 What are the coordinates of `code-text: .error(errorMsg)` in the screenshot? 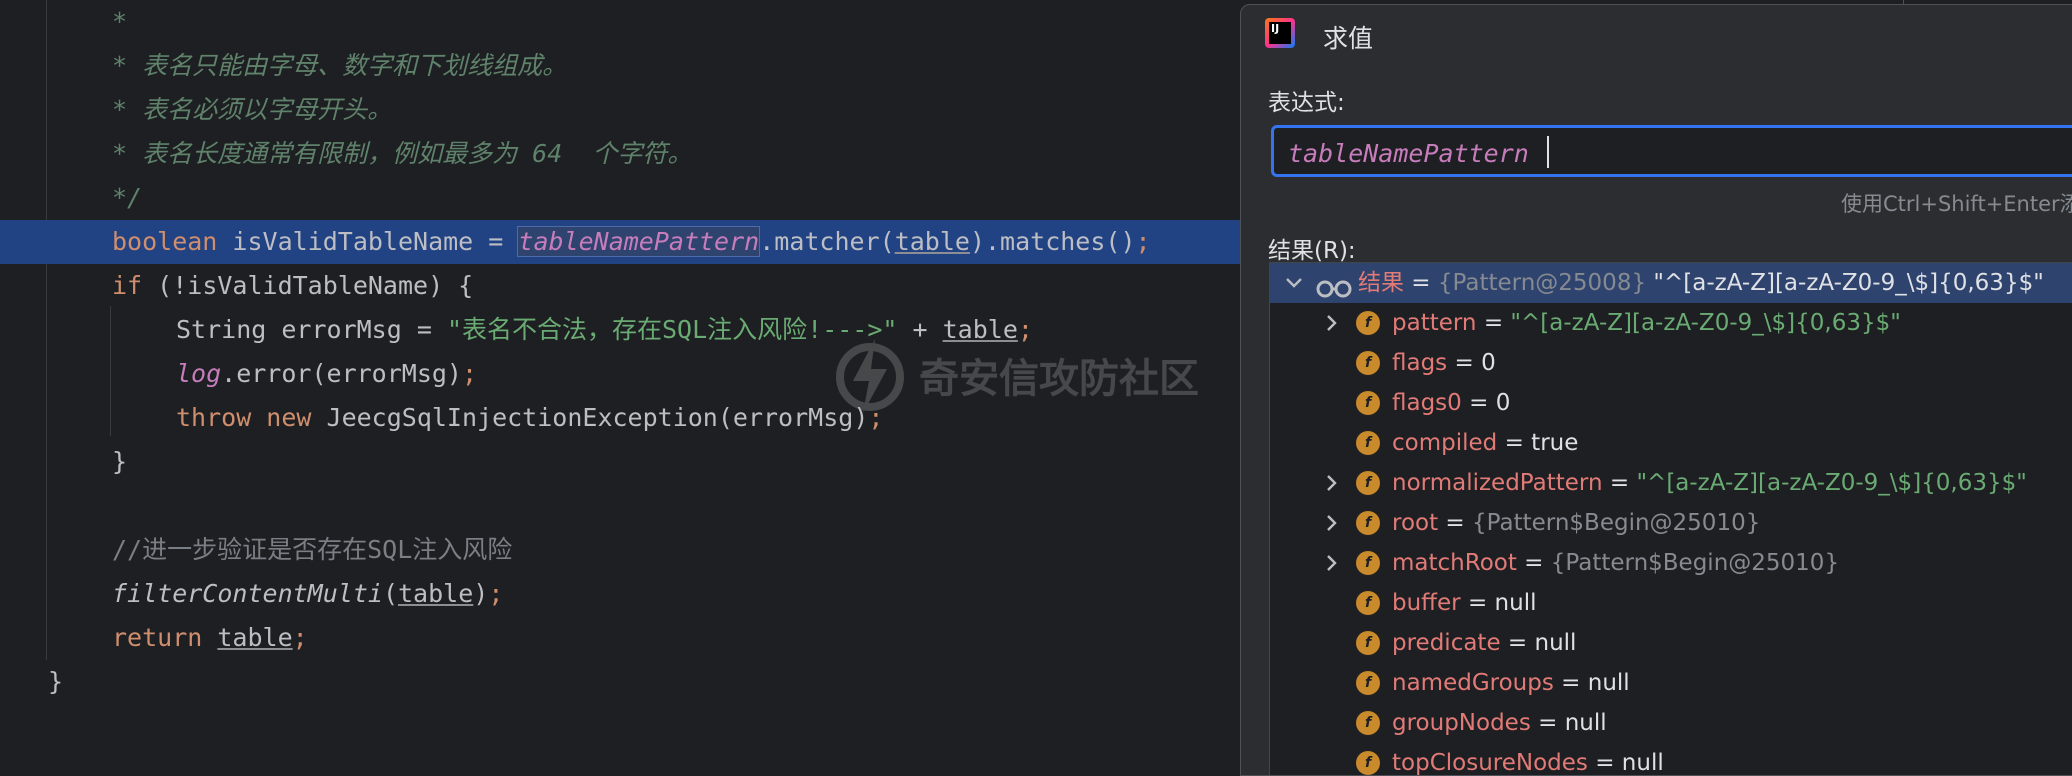 It's located at (341, 373).